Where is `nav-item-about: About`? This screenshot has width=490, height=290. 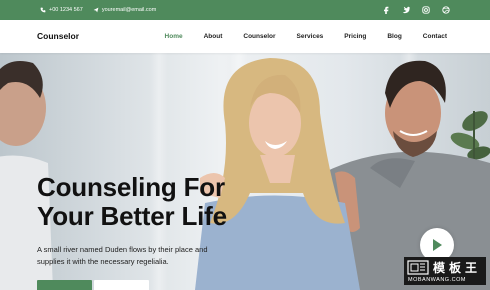 nav-item-about: About is located at coordinates (213, 36).